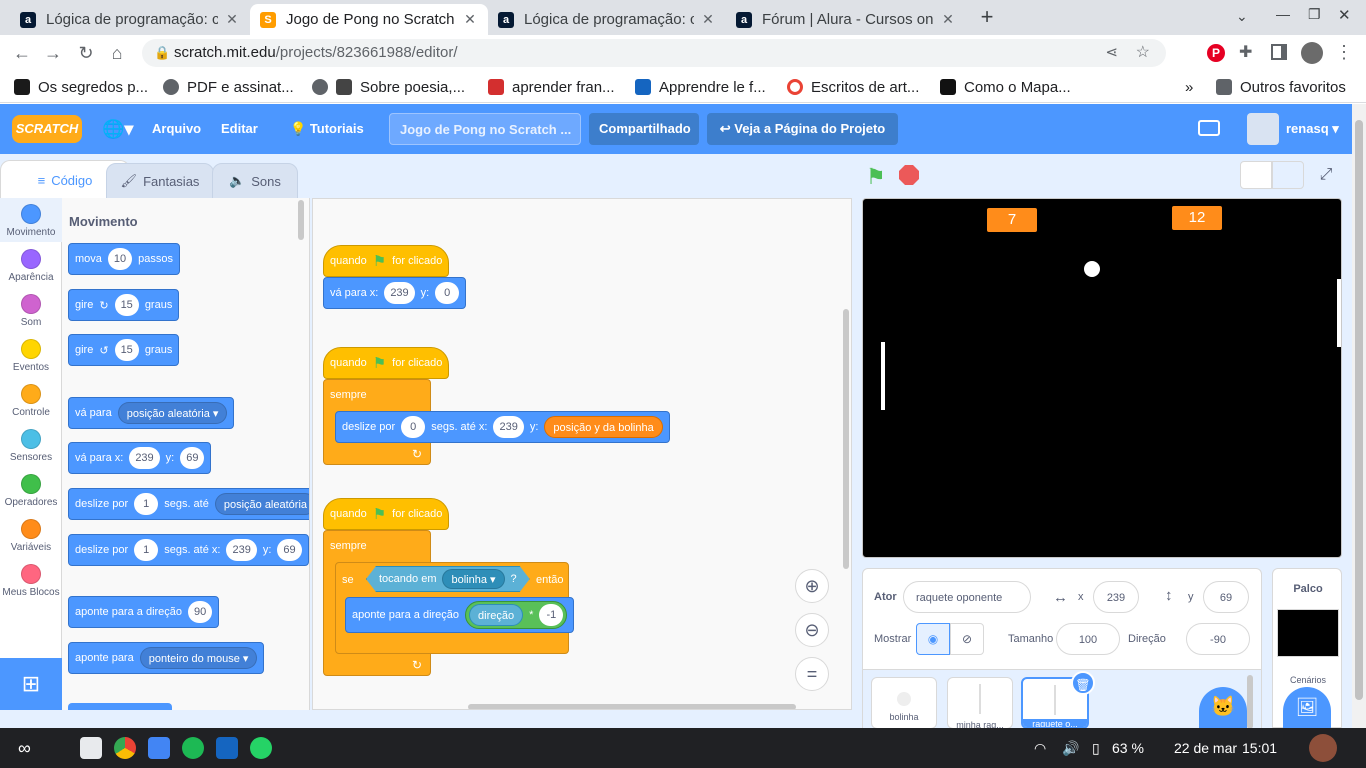  What do you see at coordinates (1111, 53) in the screenshot?
I see `share-icon: ⋖` at bounding box center [1111, 53].